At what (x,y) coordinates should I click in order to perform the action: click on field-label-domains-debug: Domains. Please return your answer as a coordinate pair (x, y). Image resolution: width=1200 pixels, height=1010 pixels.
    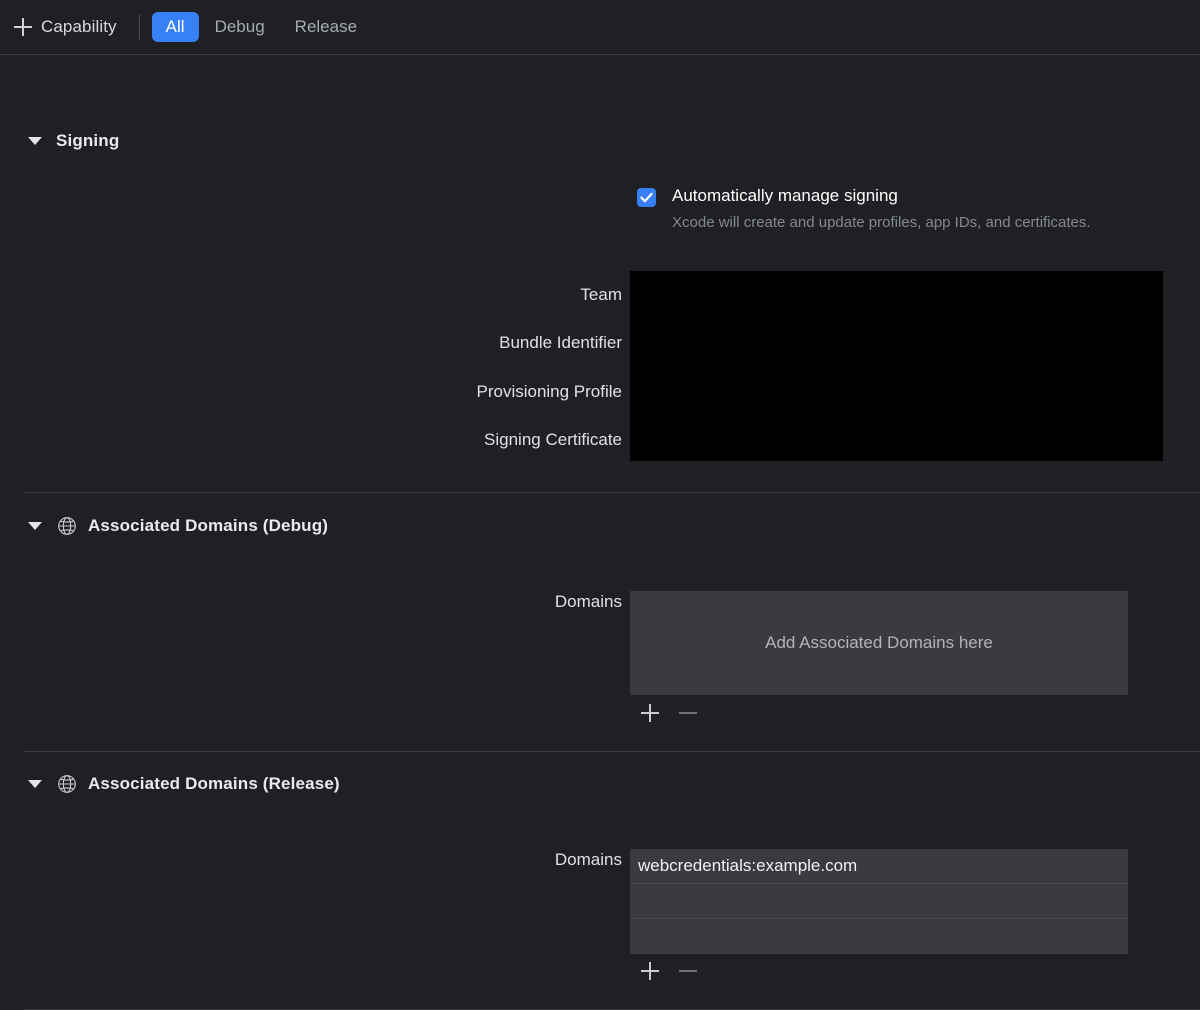
    Looking at the image, I should click on (588, 601).